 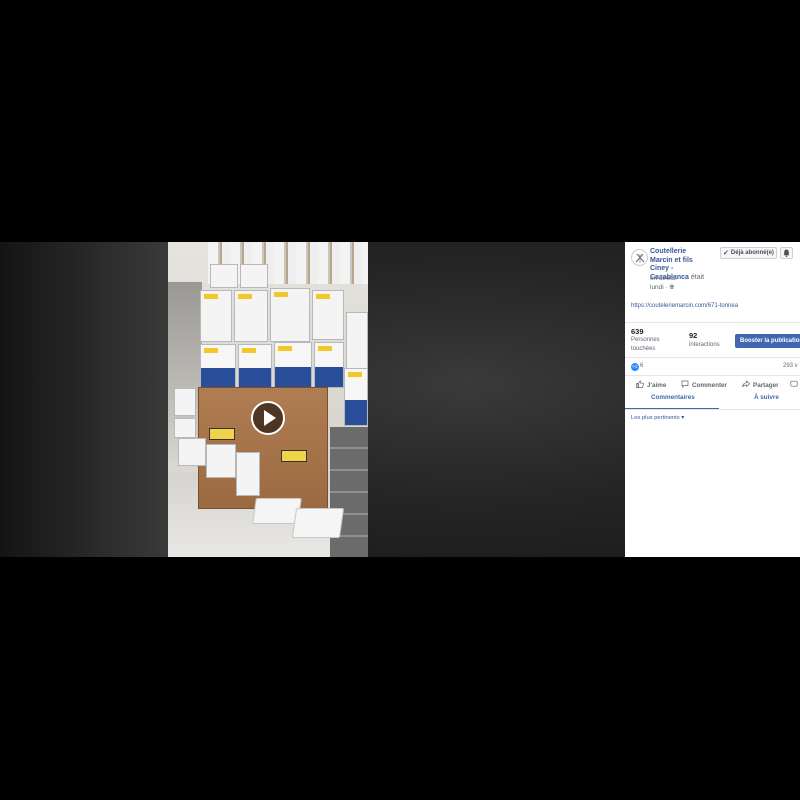 What do you see at coordinates (767, 341) in the screenshot?
I see `boost-post-button: Booster la publication` at bounding box center [767, 341].